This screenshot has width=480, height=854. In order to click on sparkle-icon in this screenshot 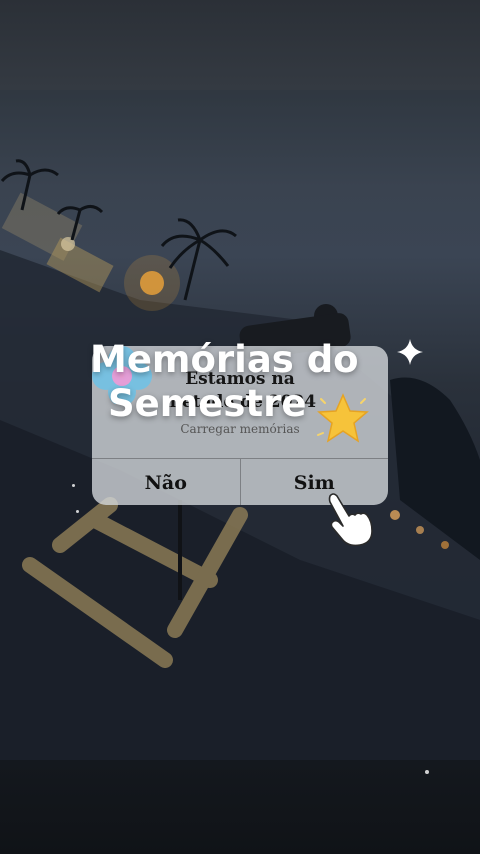, I will do `click(410, 352)`.